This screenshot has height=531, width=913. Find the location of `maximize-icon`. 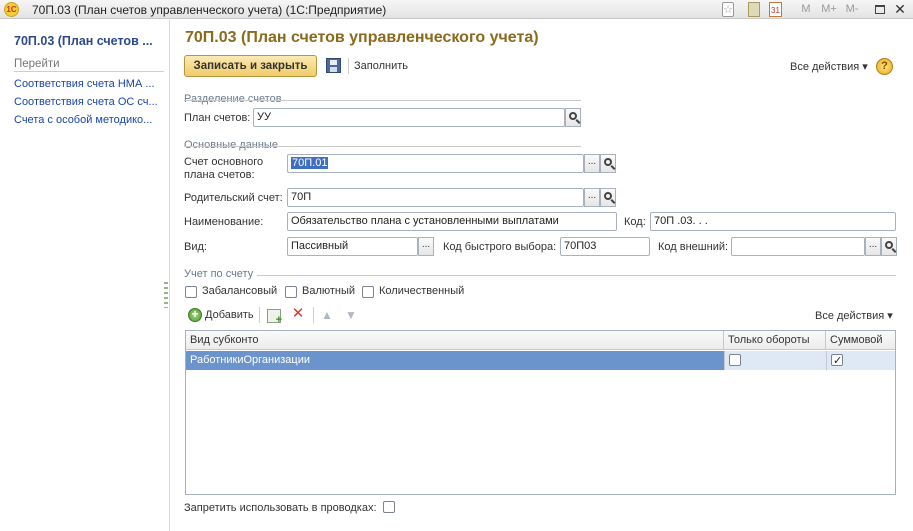

maximize-icon is located at coordinates (879, 9).